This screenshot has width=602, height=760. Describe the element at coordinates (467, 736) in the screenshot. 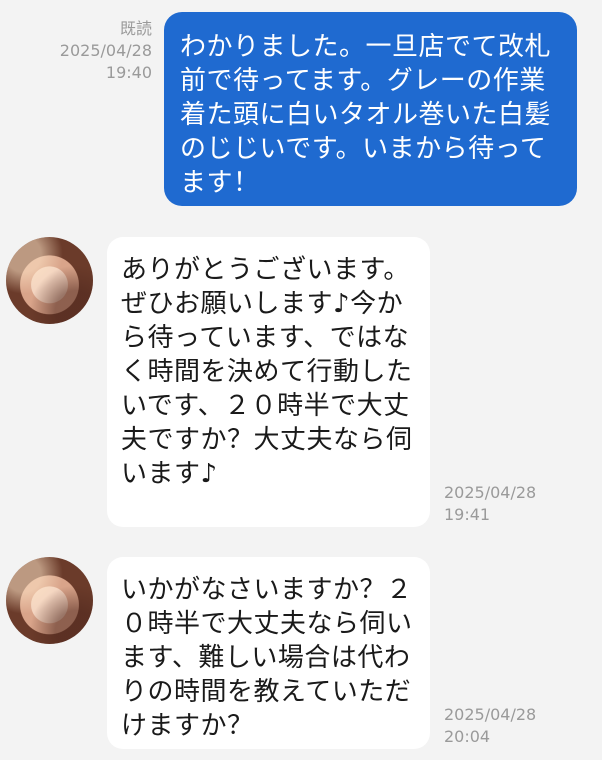

I see `message-time: 20:04` at that location.